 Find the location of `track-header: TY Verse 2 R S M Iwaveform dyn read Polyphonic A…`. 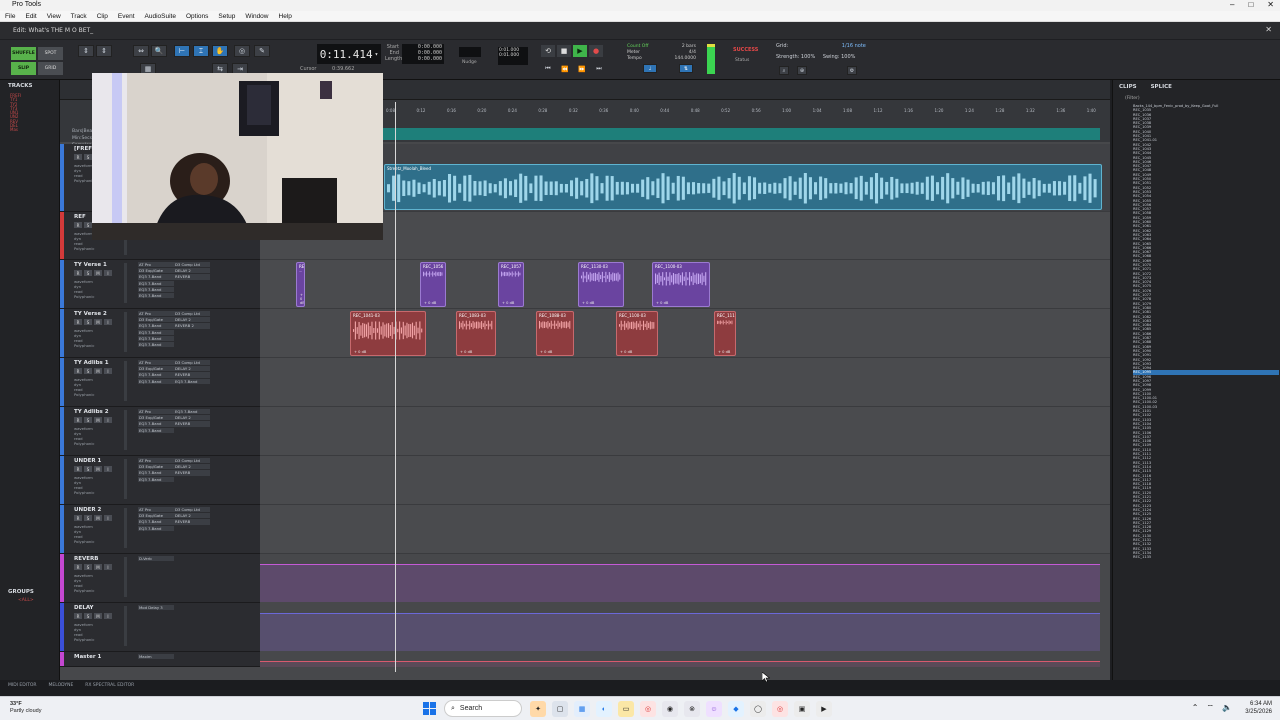

track-header: TY Verse 2 R S M Iwaveform dyn read Polyphonic A… is located at coordinates (160, 333).